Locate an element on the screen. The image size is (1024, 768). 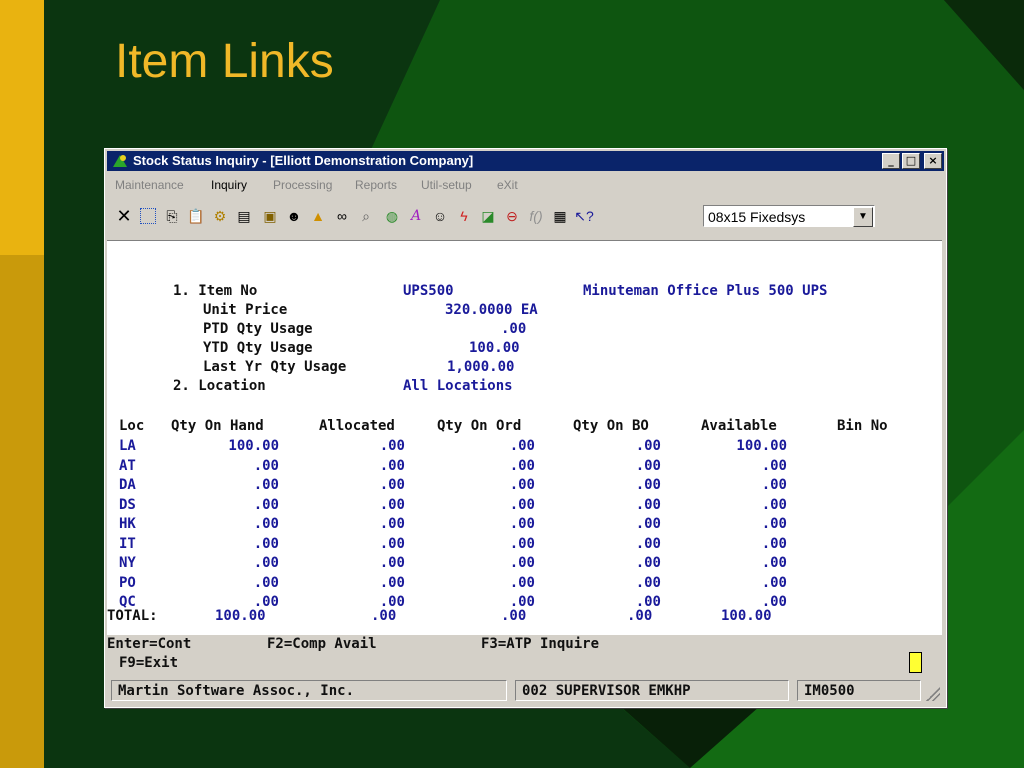
col-header-qty-on-ord: Qty On Ord is located at coordinates (479, 426).